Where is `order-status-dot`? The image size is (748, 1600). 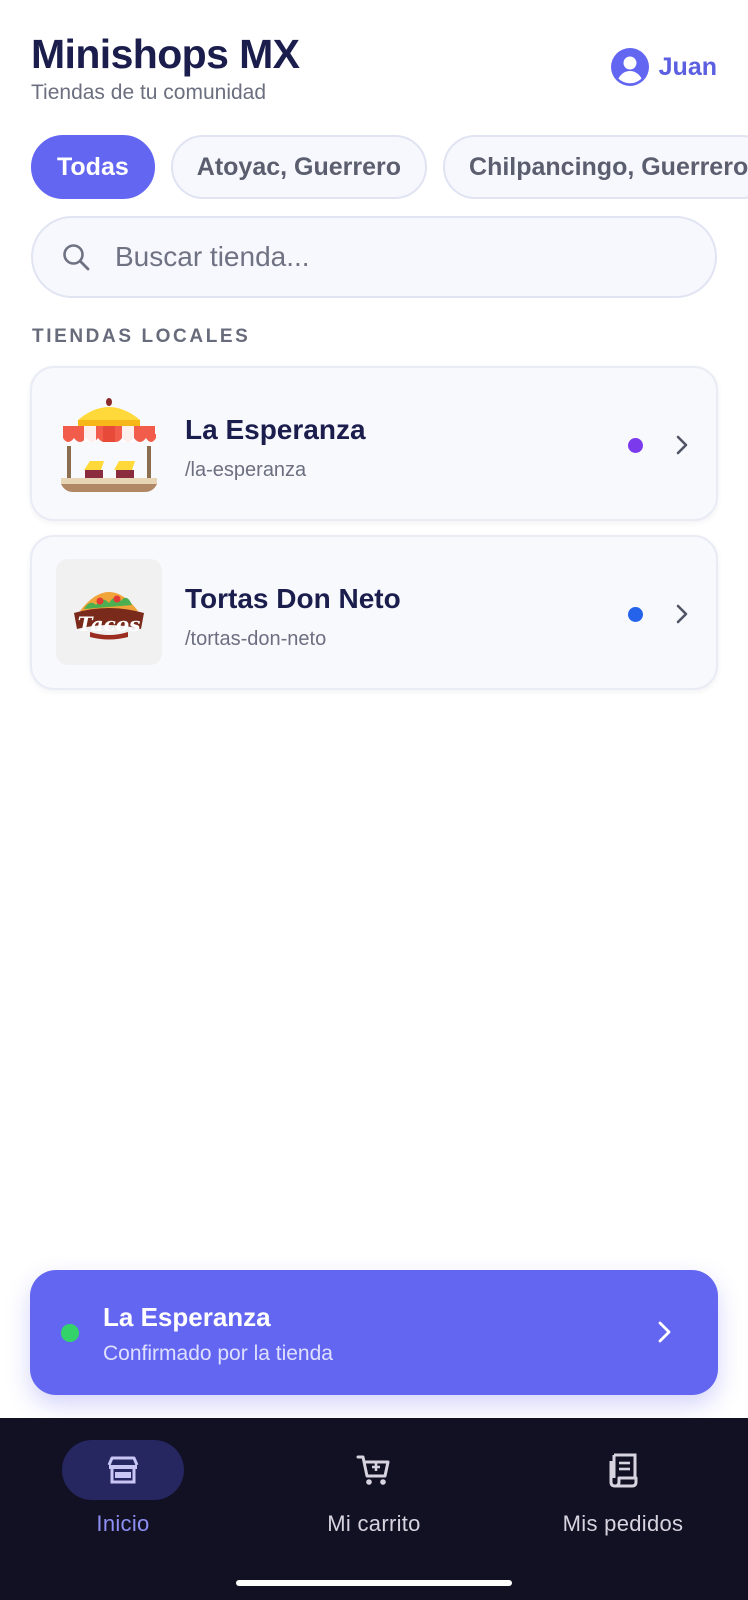
order-status-dot is located at coordinates (70, 1333).